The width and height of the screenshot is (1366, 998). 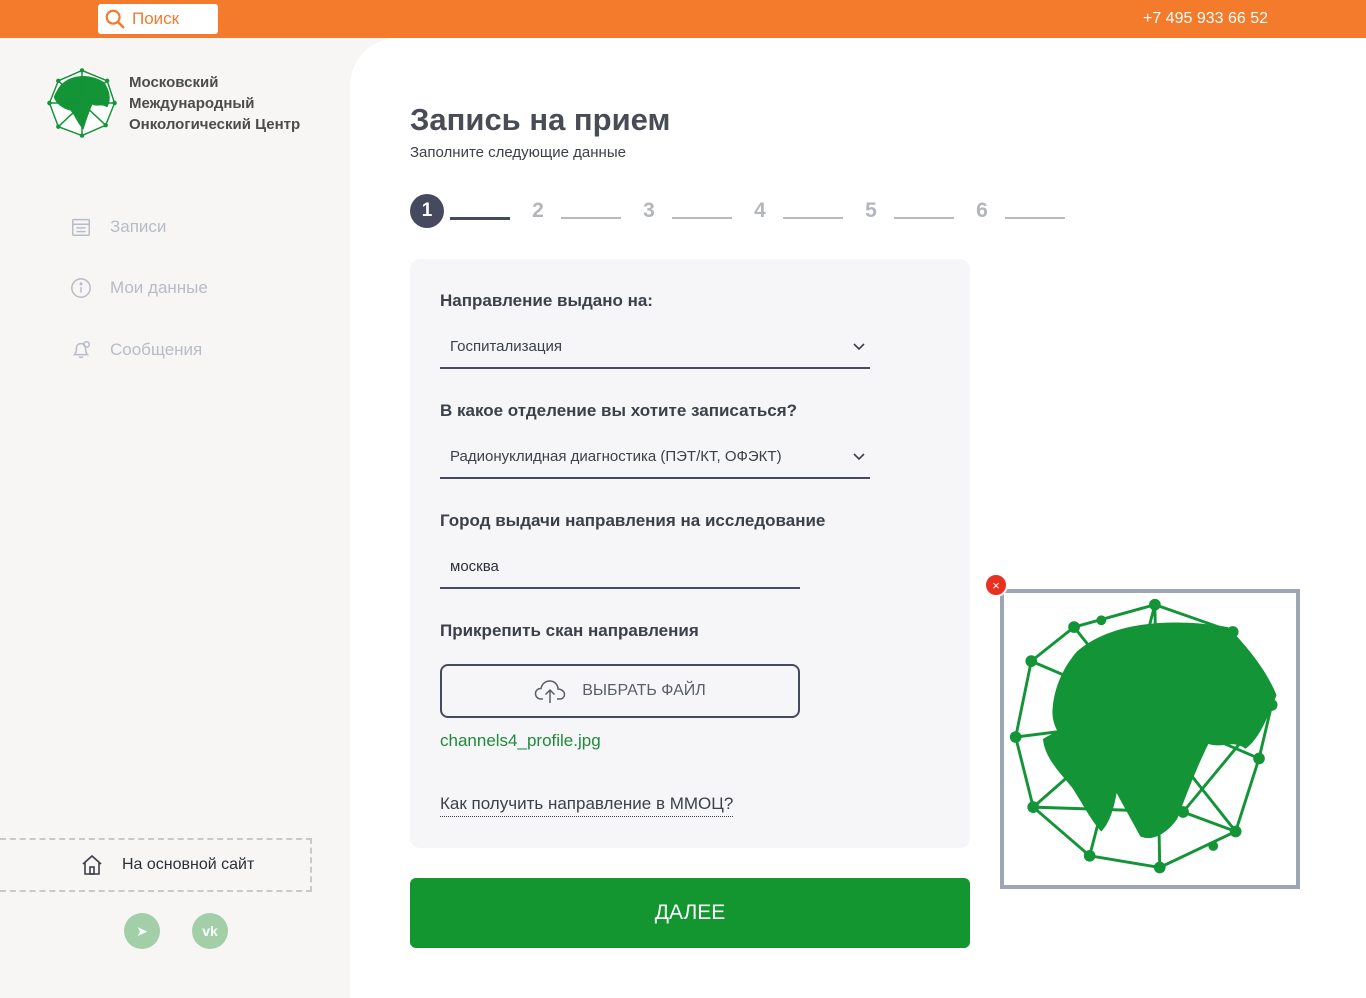 I want to click on step-5: 5, so click(x=871, y=211).